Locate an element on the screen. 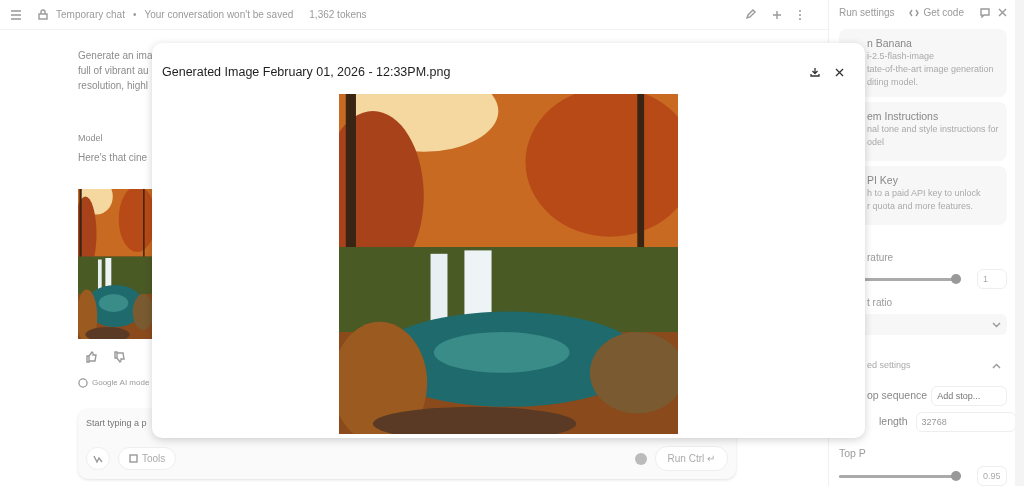 Image resolution: width=1024 pixels, height=486 pixels. notice-text: Your conversation won't be saved is located at coordinates (219, 15).